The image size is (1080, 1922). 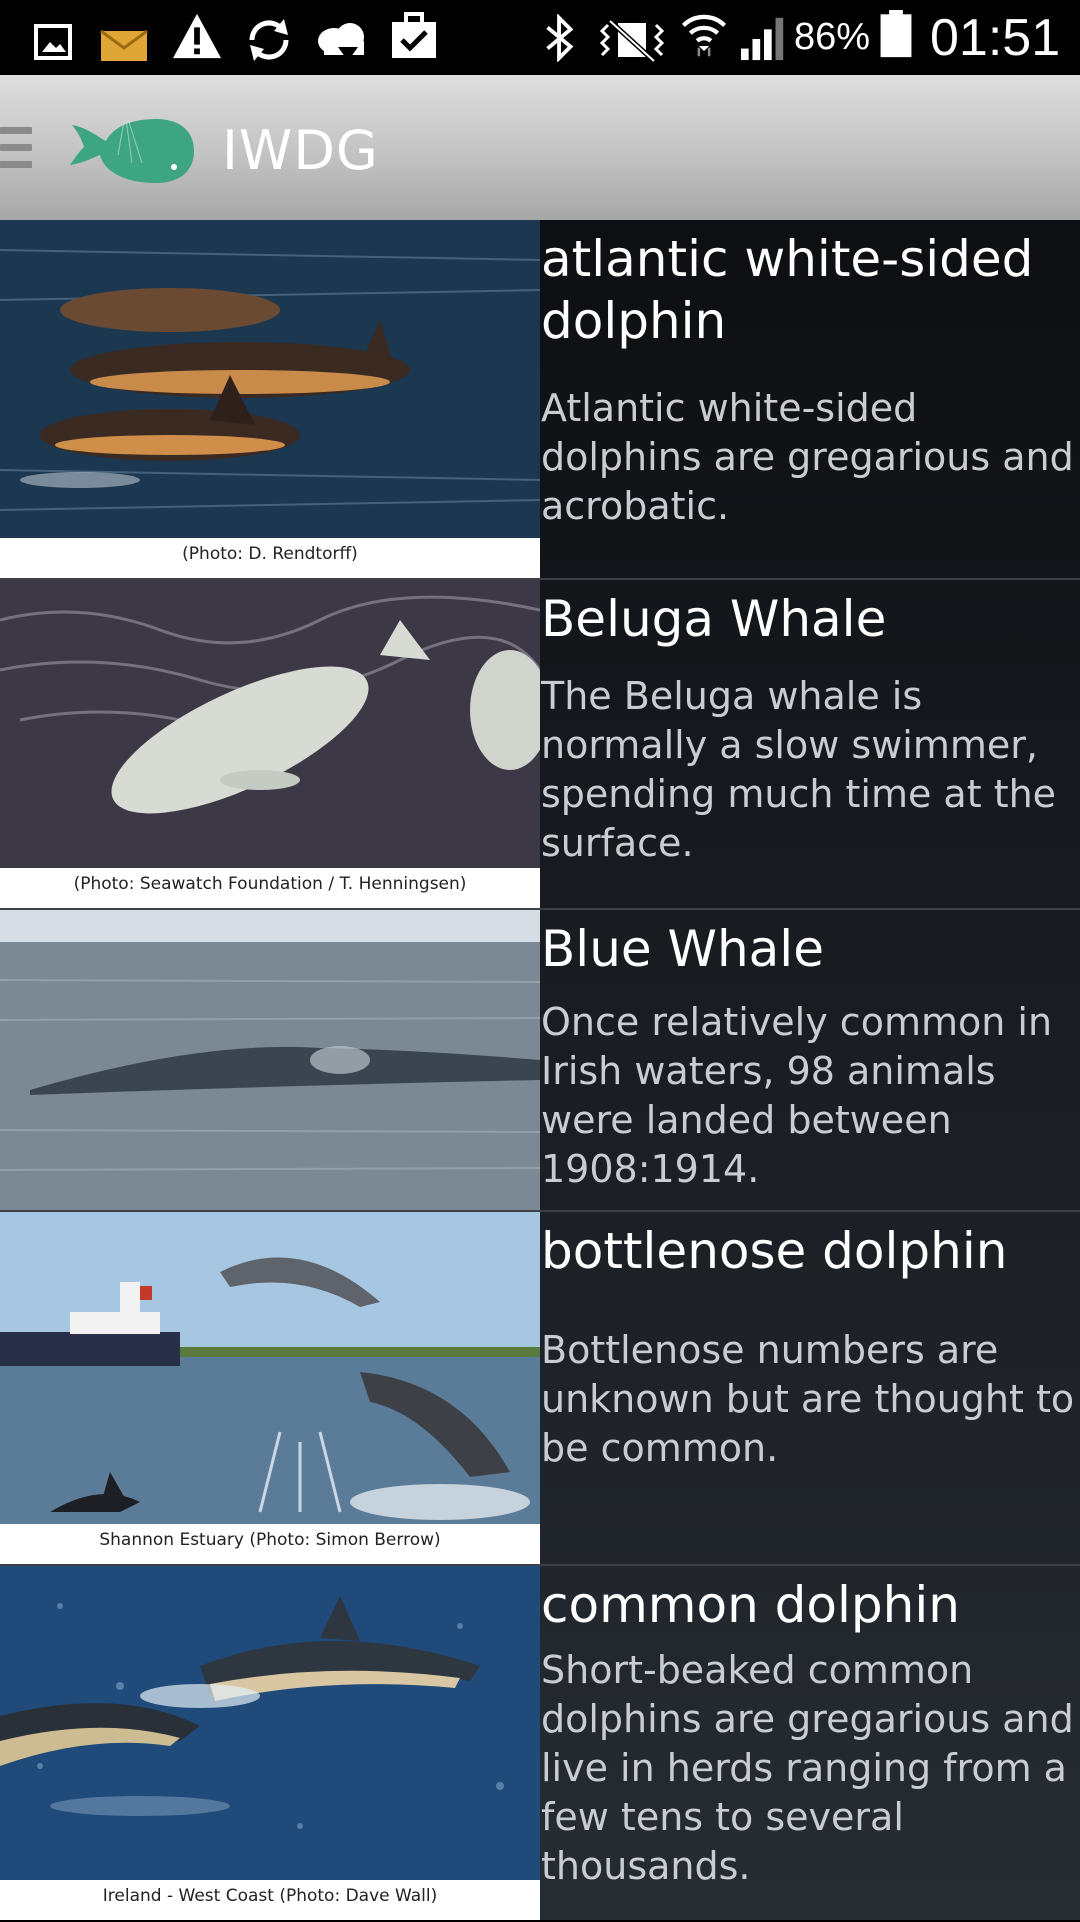 I want to click on species-title: atlantic white-sided dolphin, so click(x=787, y=290).